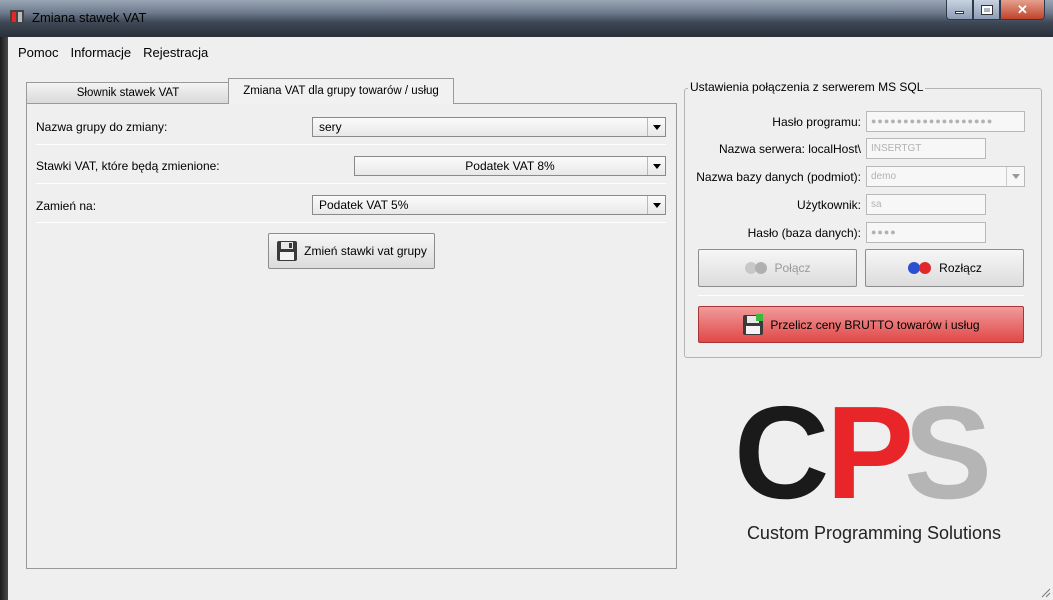 The height and width of the screenshot is (600, 1053). Describe the element at coordinates (948, 452) in the screenshot. I see `logo-letter-s: S` at that location.